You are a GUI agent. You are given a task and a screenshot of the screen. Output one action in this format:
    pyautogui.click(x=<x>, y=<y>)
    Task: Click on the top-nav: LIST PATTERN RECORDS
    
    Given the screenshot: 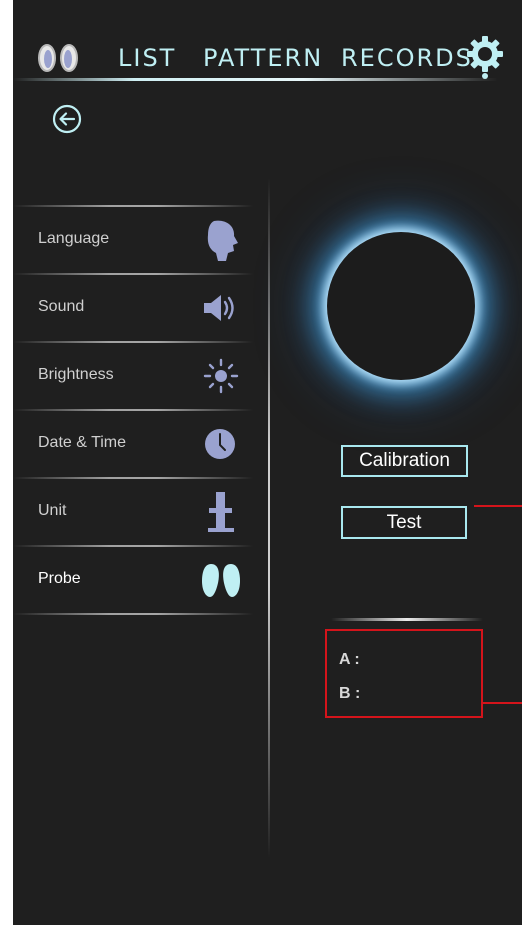 What is the action you would take?
    pyautogui.click(x=267, y=58)
    